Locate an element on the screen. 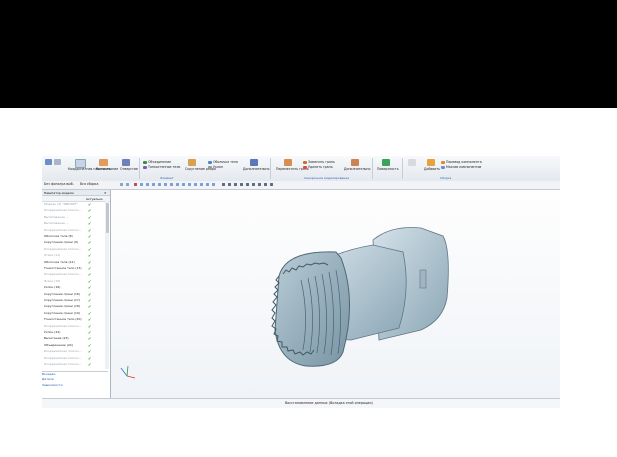  view-orient-icon is located at coordinates (247, 184).